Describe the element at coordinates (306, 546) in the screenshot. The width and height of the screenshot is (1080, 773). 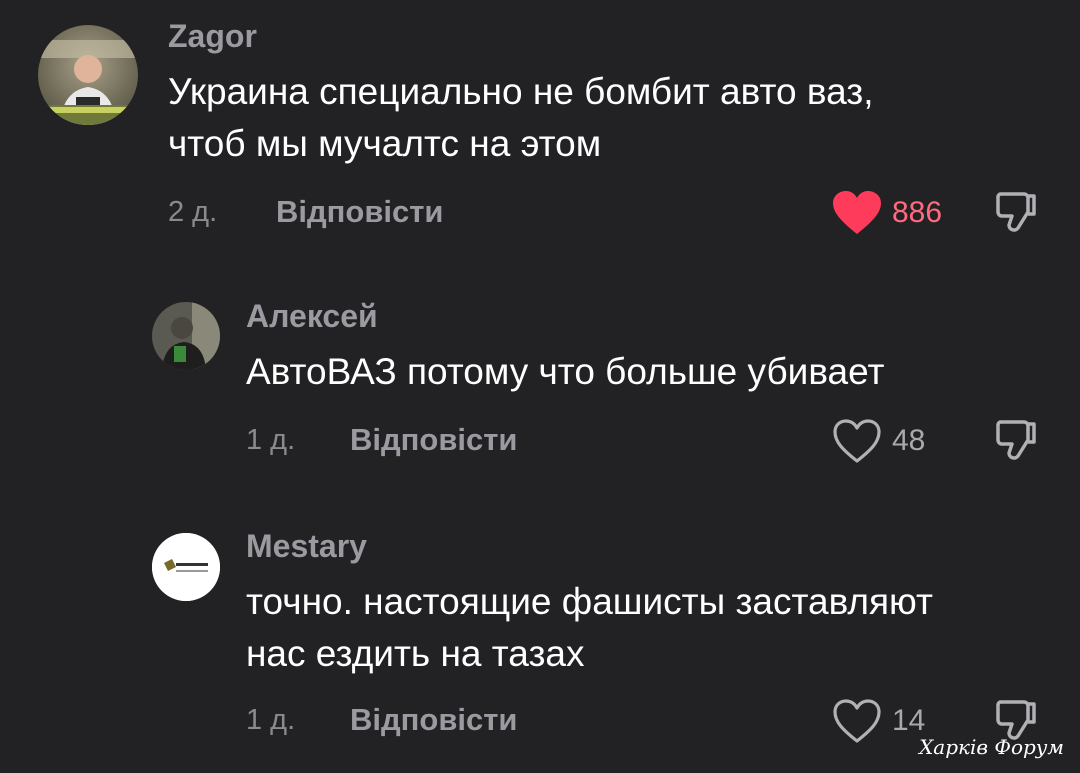
I see `comment-author: Mestary` at that location.